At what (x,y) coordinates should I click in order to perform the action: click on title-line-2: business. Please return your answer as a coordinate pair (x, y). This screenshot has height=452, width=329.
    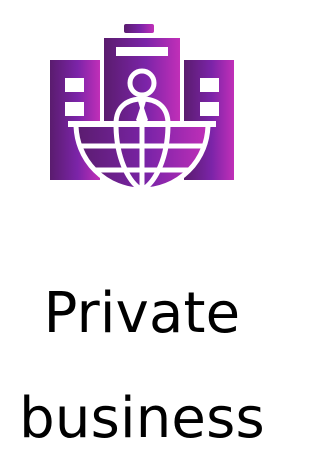
    Looking at the image, I should click on (142, 418).